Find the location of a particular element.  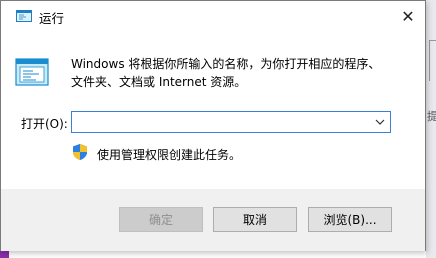

desktop-background-right is located at coordinates (431, 129).